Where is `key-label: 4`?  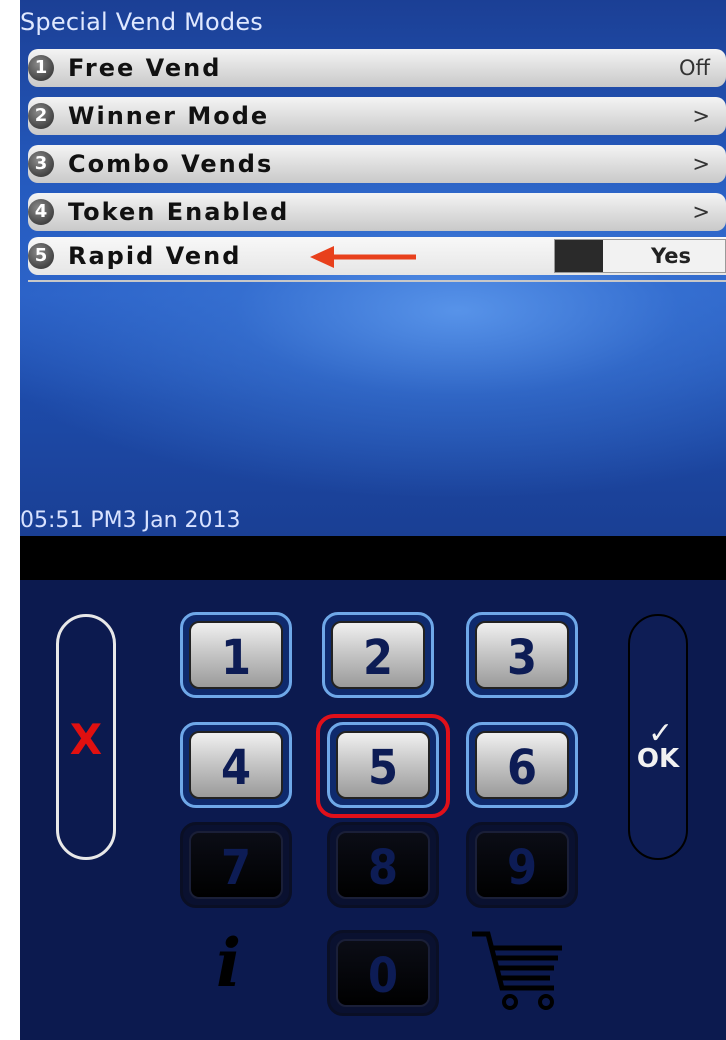
key-label: 4 is located at coordinates (236, 765).